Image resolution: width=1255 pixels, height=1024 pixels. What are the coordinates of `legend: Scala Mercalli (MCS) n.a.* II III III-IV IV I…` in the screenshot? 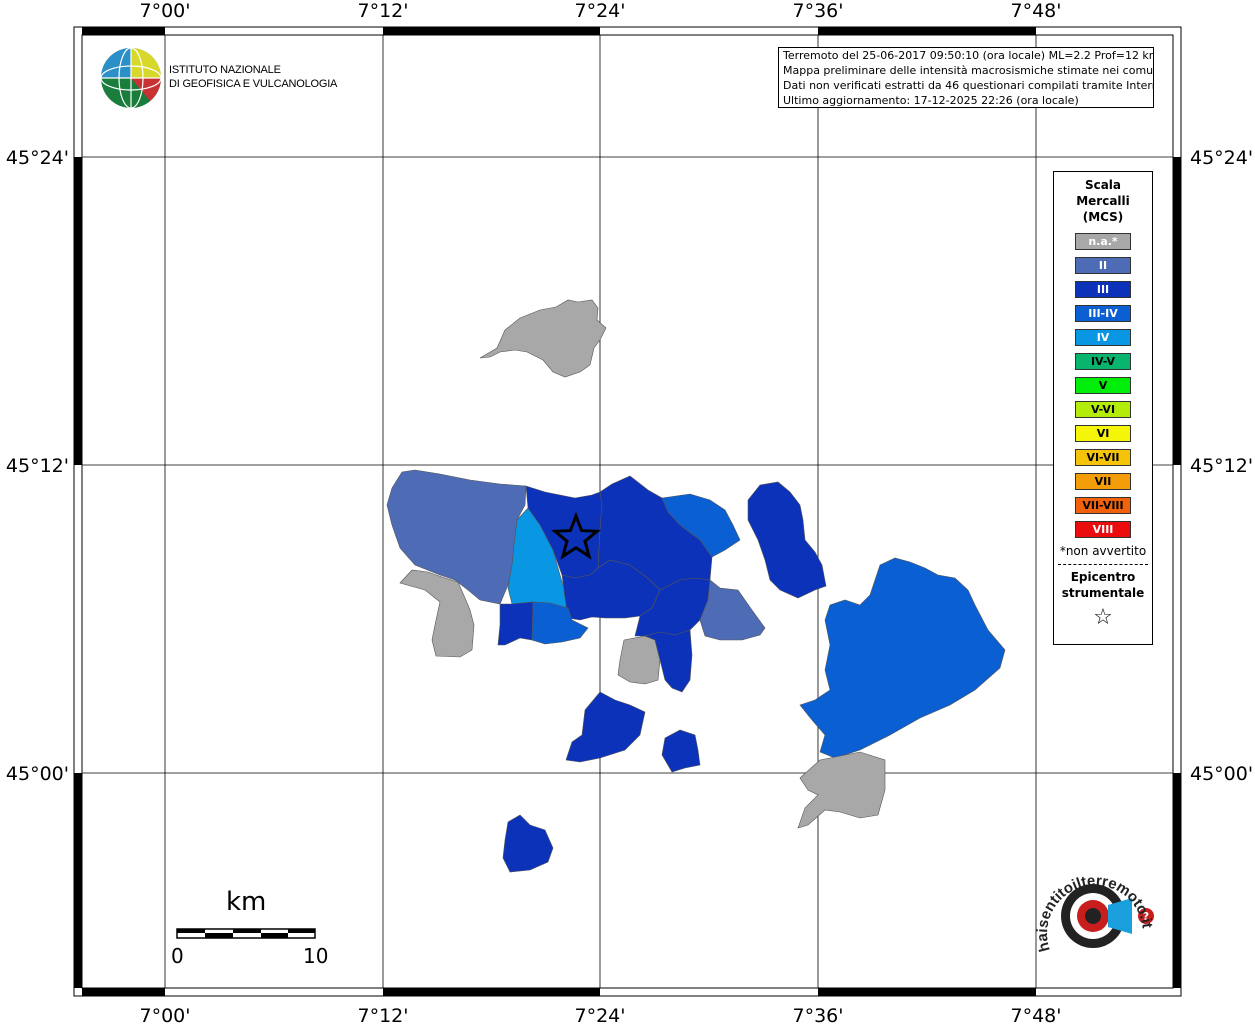 It's located at (1103, 408).